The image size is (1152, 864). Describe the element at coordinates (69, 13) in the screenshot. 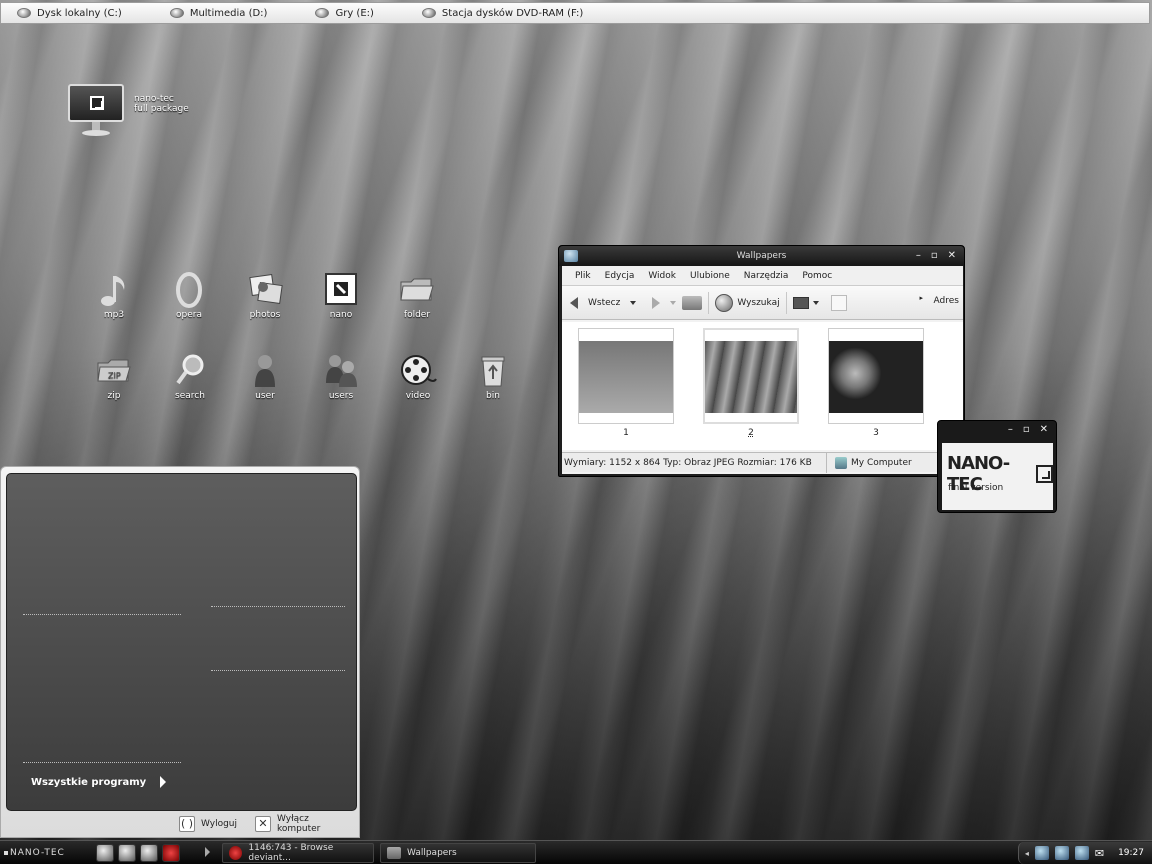

I see `drive-c: Dysk lokalny (C:)` at that location.